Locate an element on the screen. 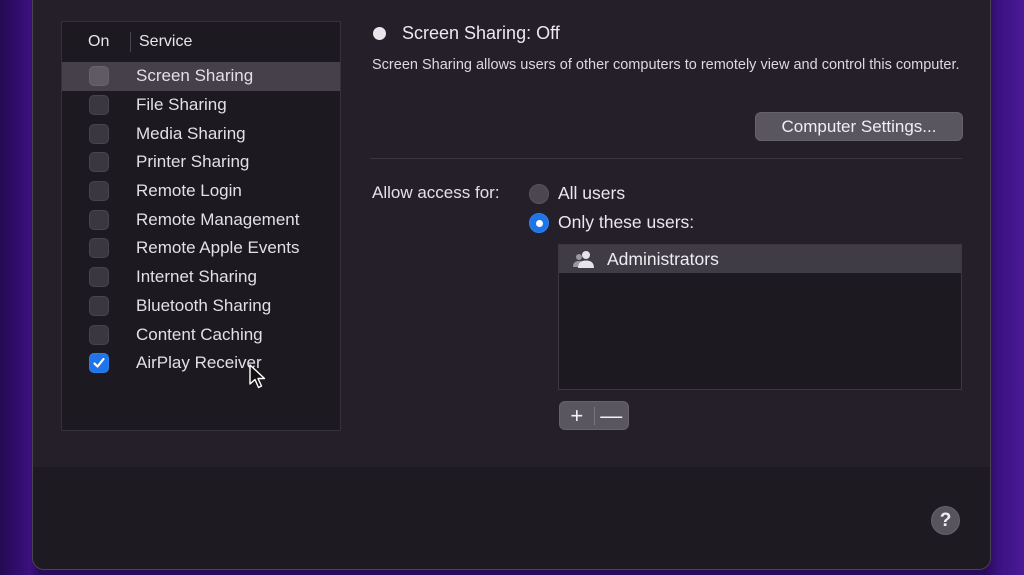 This screenshot has height=575, width=1024. service-row: Internet Sharing is located at coordinates (201, 277).